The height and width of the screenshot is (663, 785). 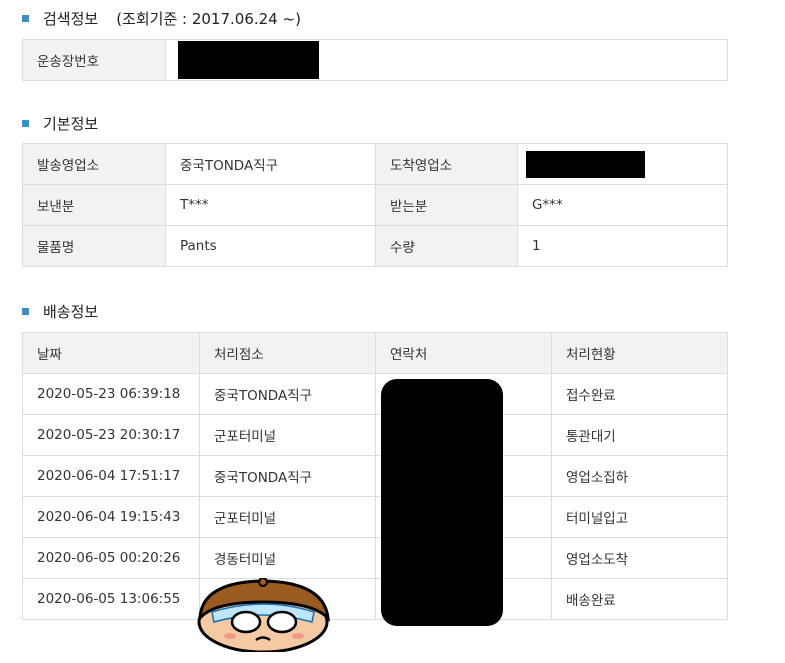 What do you see at coordinates (270, 164) in the screenshot?
I see `sender-branch-value: 중국TONDA직구` at bounding box center [270, 164].